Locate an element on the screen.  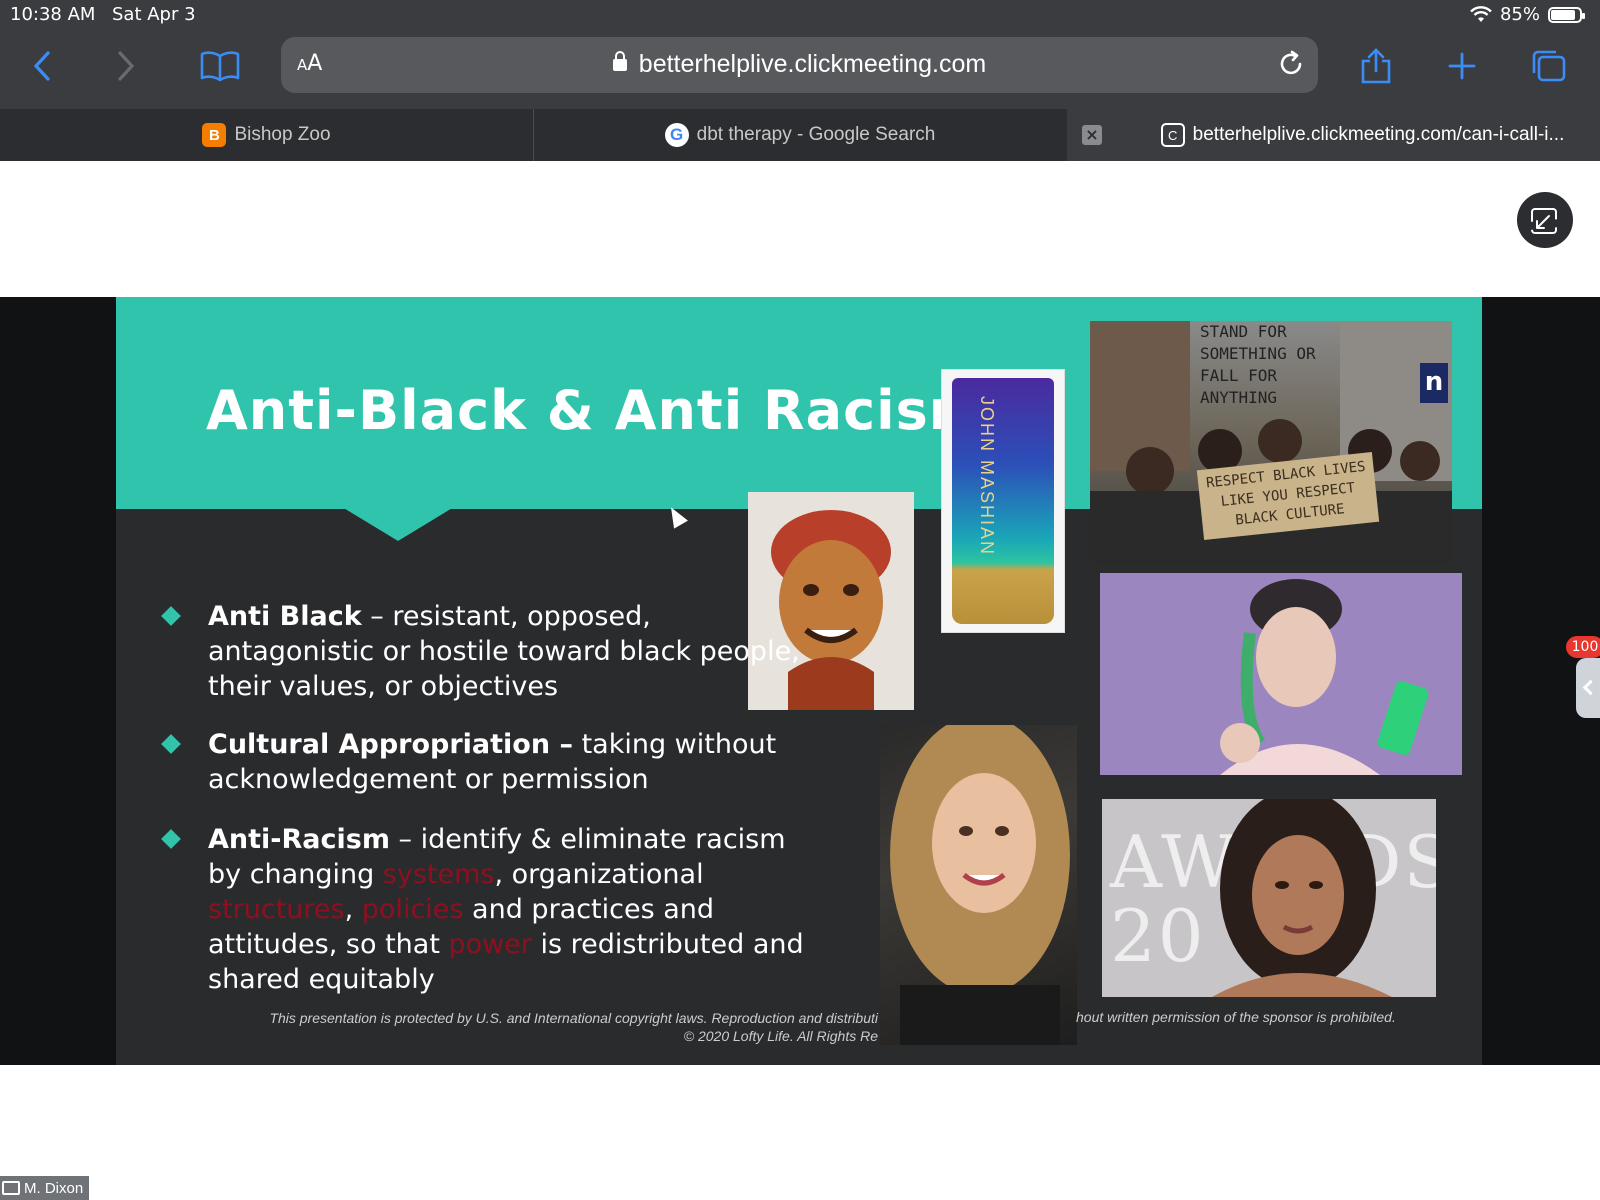
back-button is located at coordinates (42, 66).